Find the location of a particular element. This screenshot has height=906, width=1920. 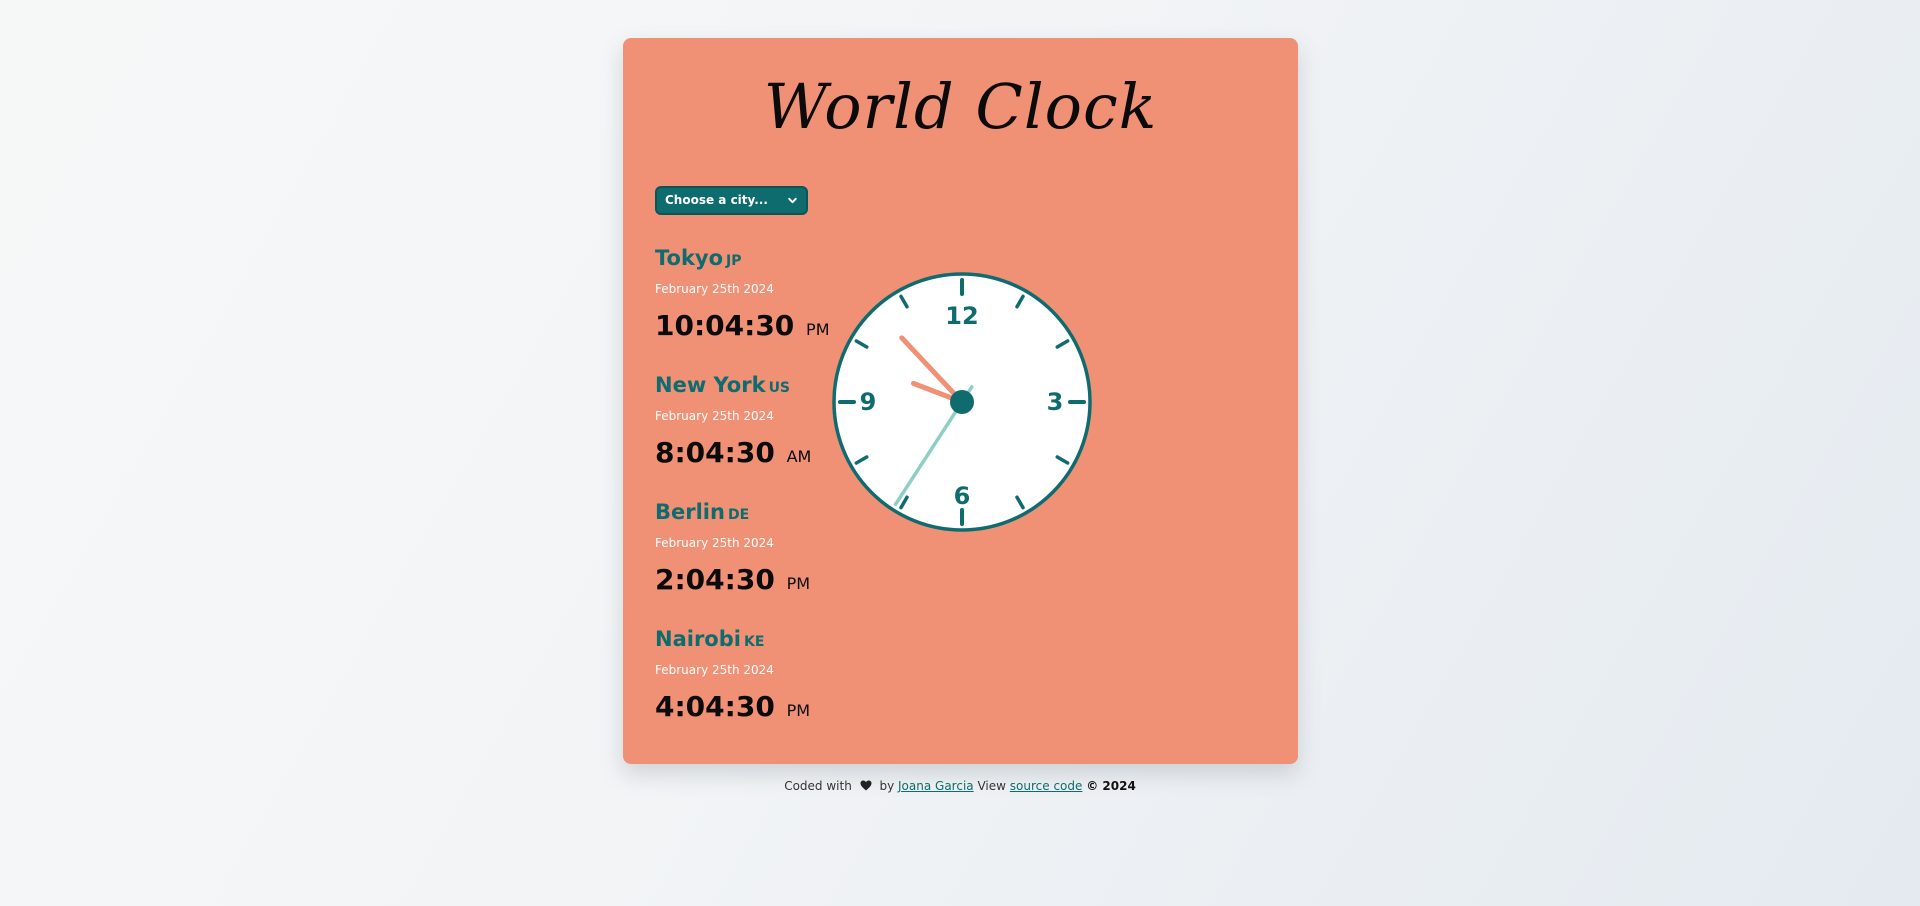

clock-numeral-12: 12 is located at coordinates (961, 316).